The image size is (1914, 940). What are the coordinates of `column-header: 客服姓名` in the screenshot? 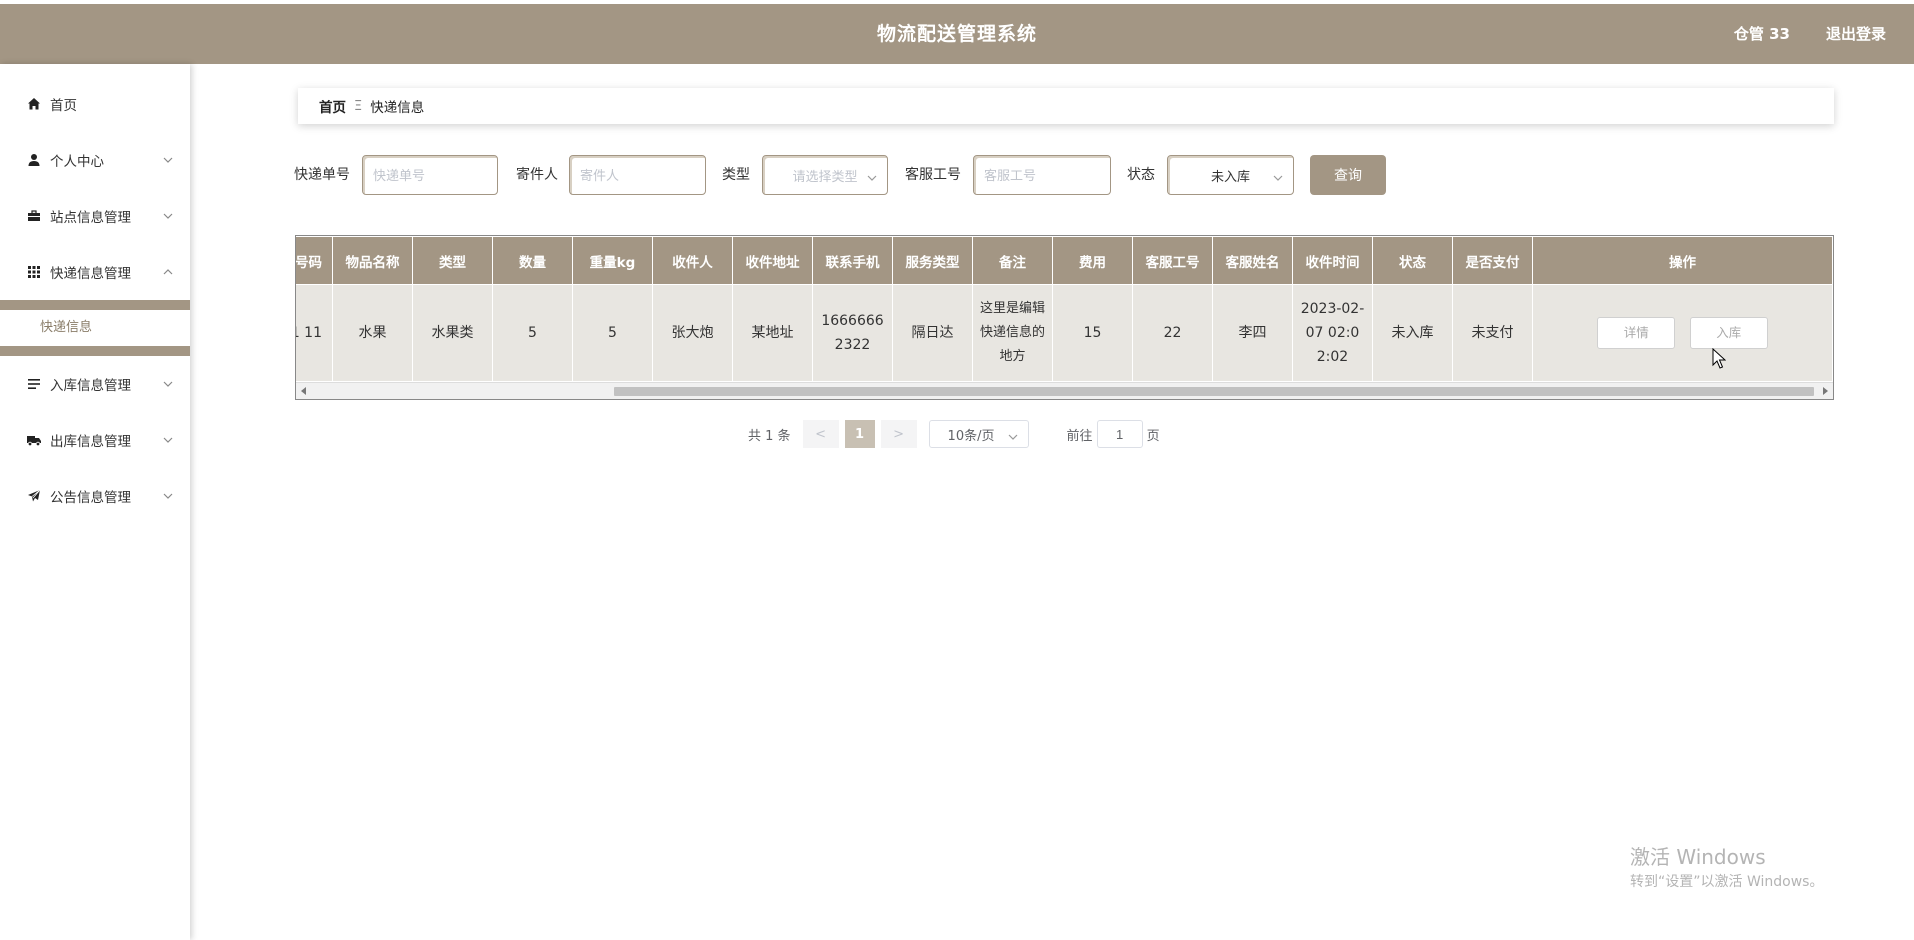 It's located at (1252, 260).